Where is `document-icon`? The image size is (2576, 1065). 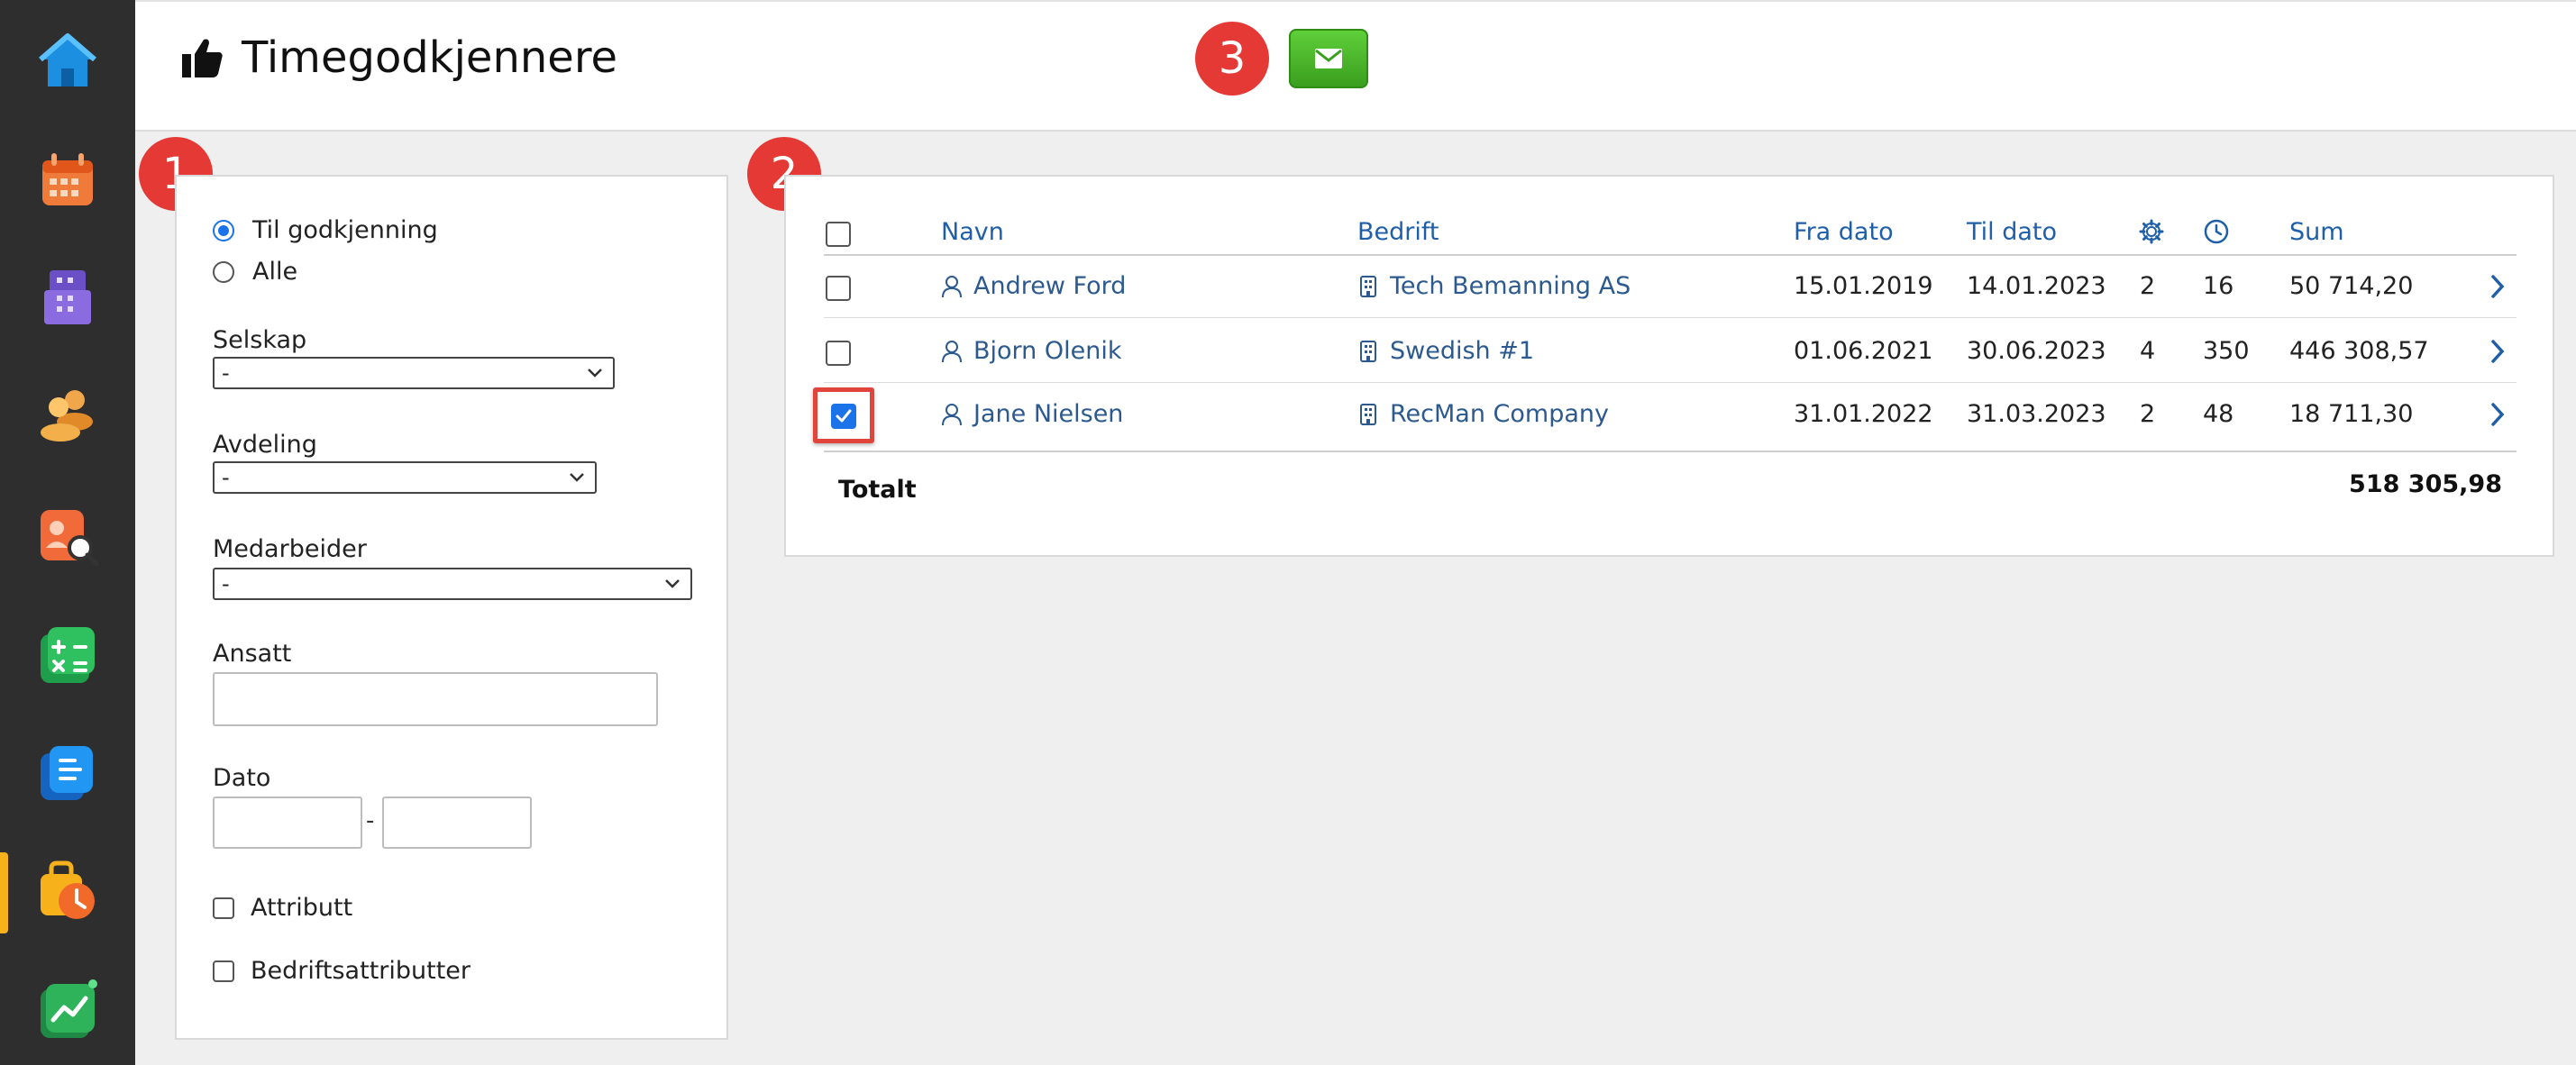
document-icon is located at coordinates (67, 773).